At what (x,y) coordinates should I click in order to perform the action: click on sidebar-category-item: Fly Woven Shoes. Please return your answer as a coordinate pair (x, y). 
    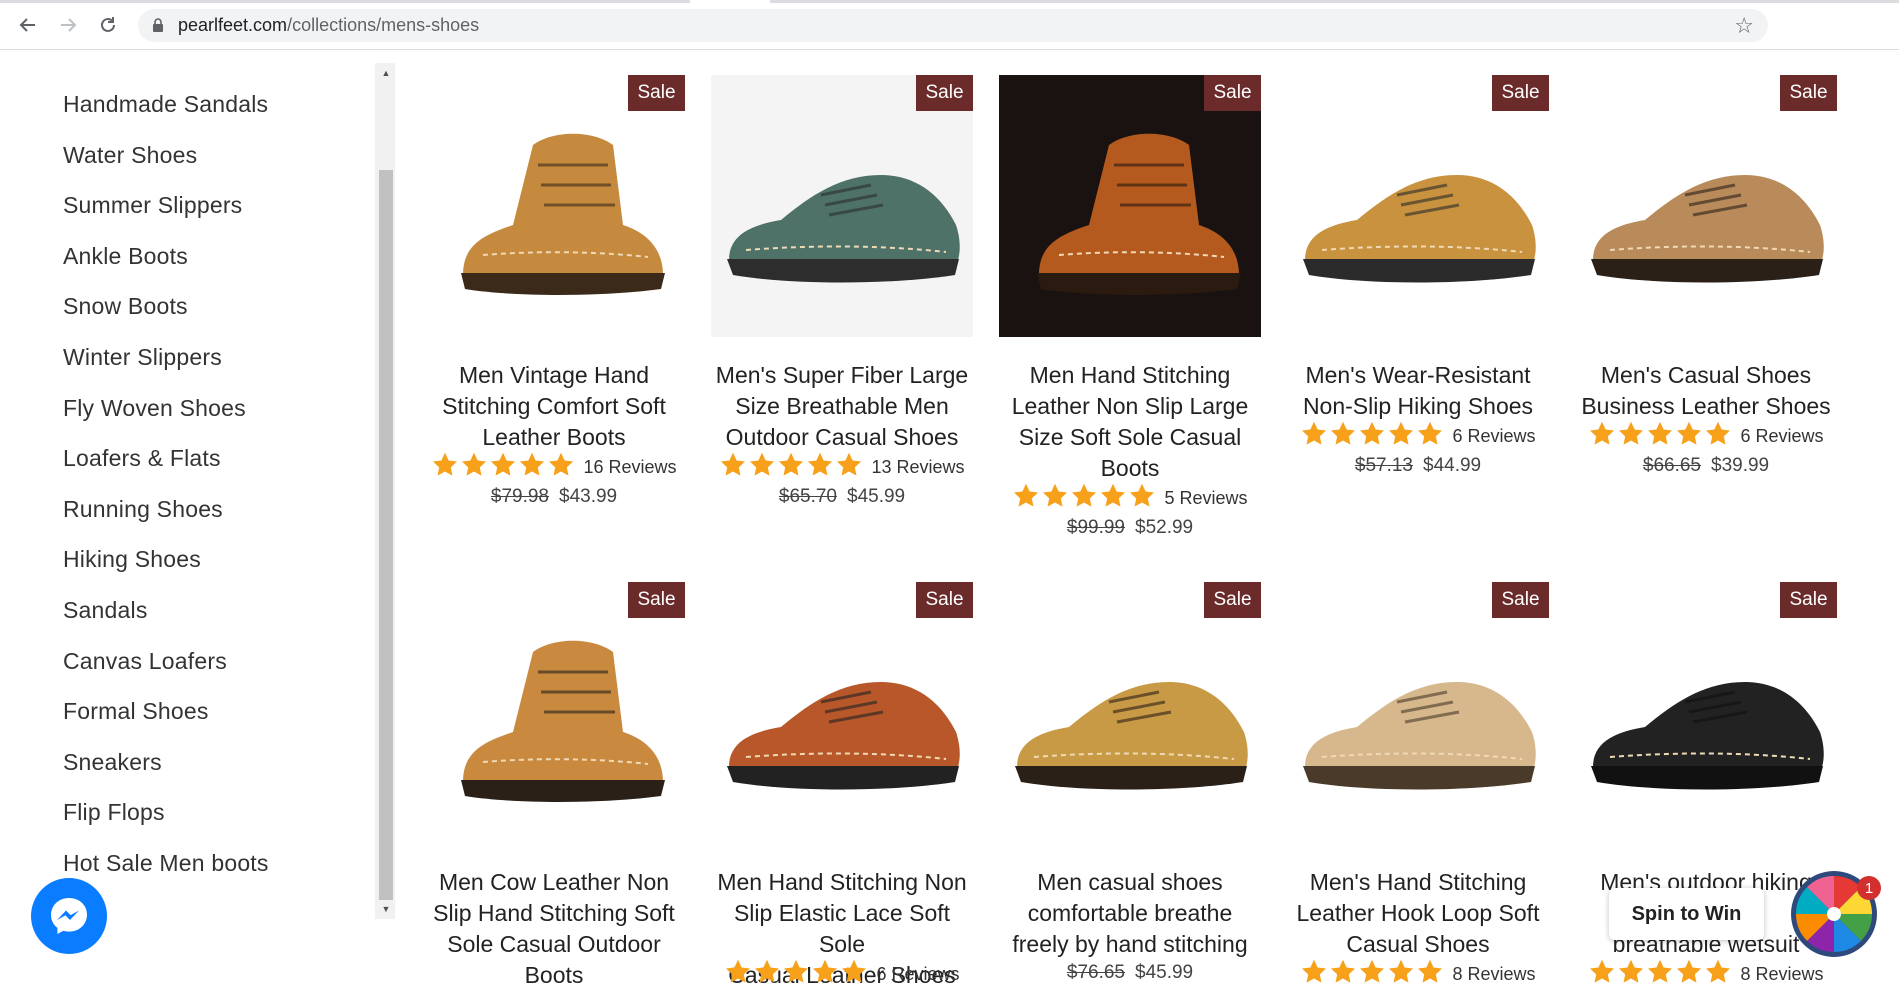
    Looking at the image, I should click on (154, 408).